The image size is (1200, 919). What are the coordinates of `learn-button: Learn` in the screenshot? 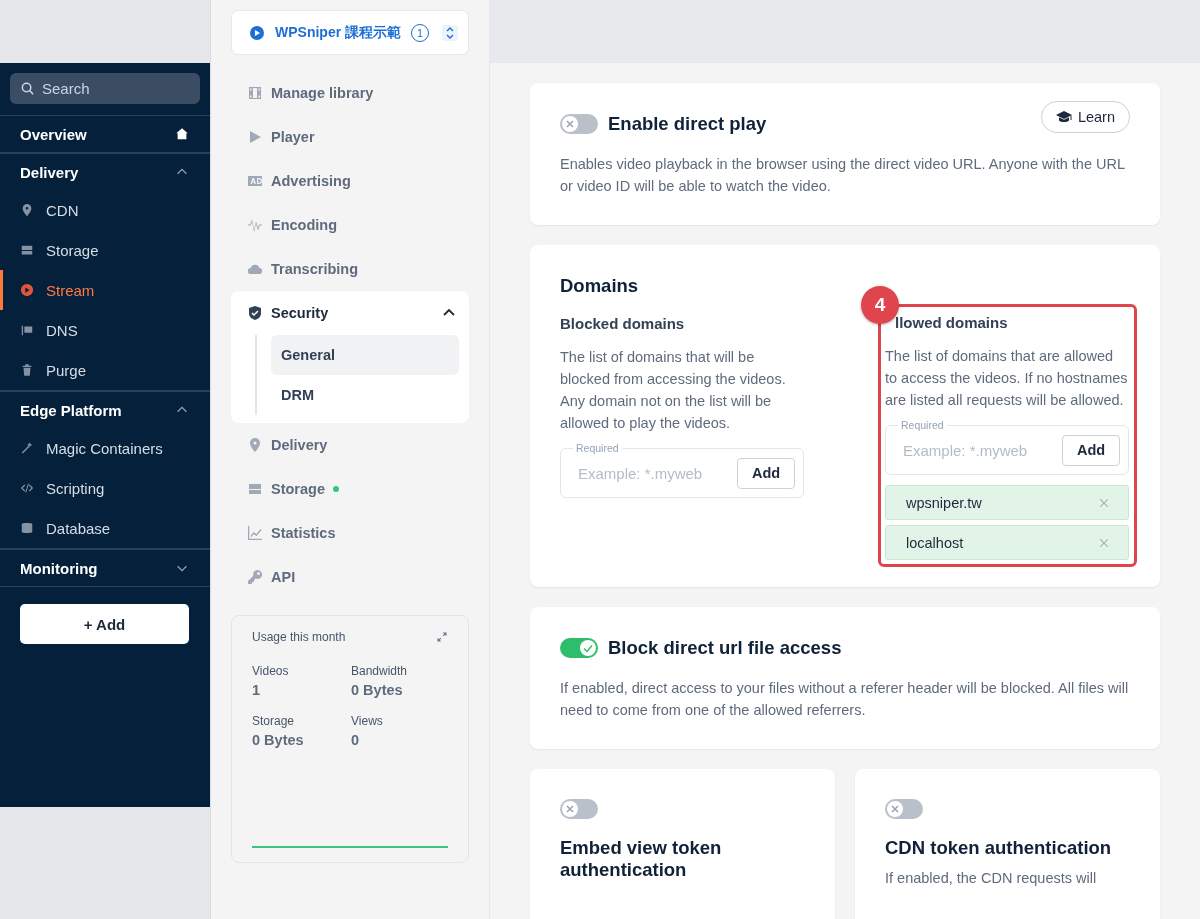 It's located at (1085, 117).